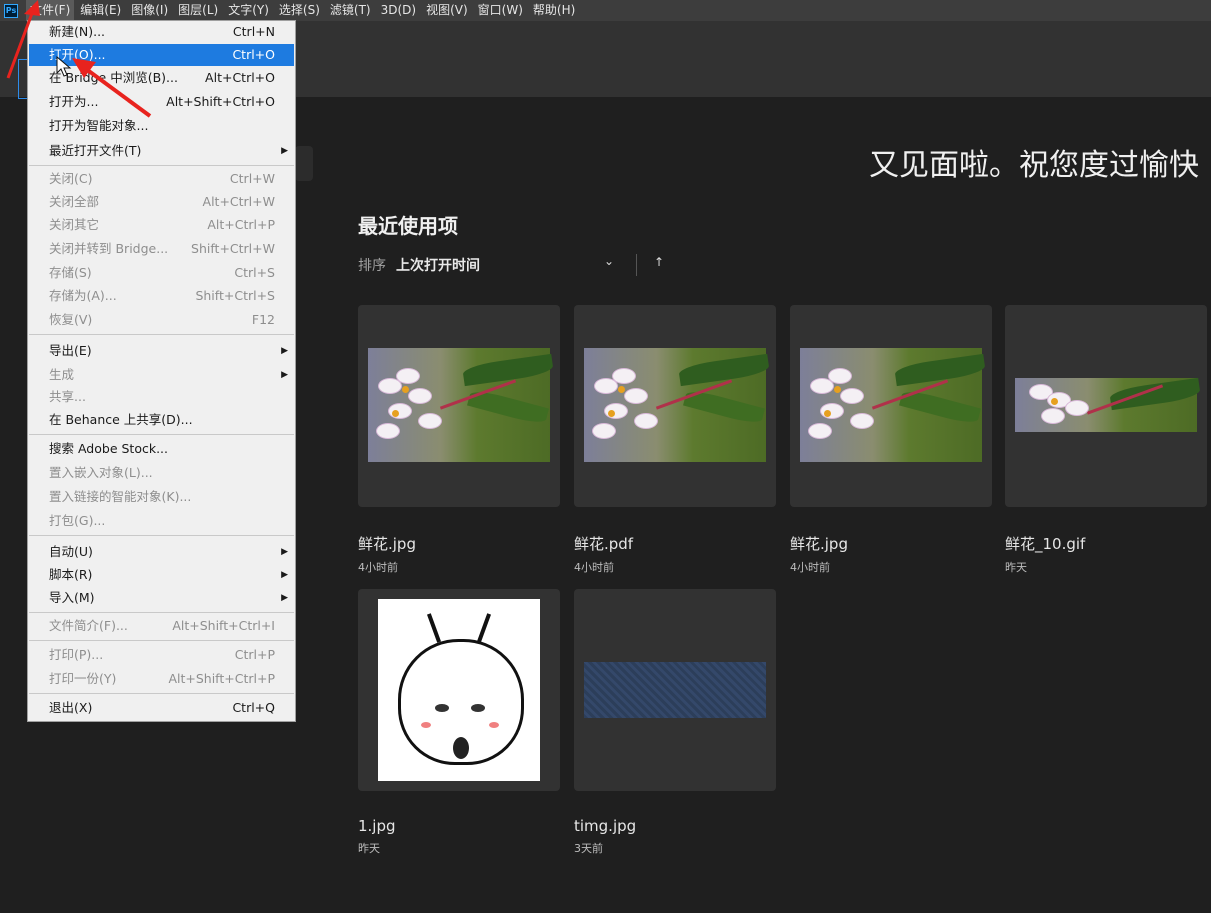 The width and height of the screenshot is (1211, 913). I want to click on menu-item-generate: 生成 ▶, so click(161, 375).